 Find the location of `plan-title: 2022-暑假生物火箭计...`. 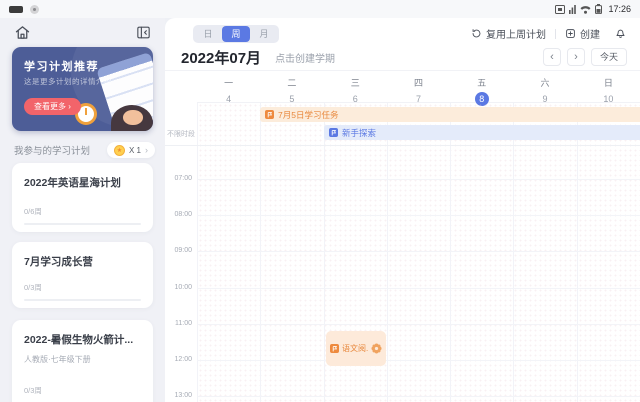

plan-title: 2022-暑假生物火箭计... is located at coordinates (79, 340).